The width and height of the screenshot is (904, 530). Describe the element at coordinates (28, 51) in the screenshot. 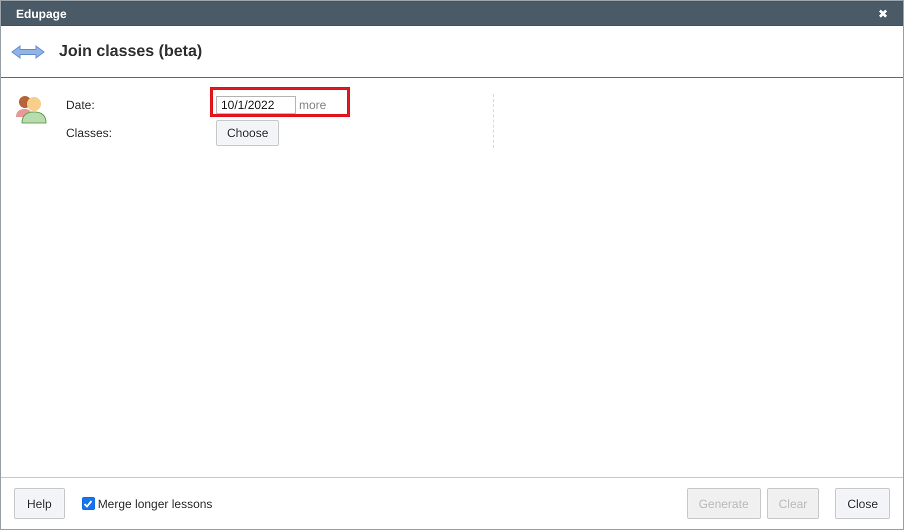

I see `double-arrow-icon` at that location.